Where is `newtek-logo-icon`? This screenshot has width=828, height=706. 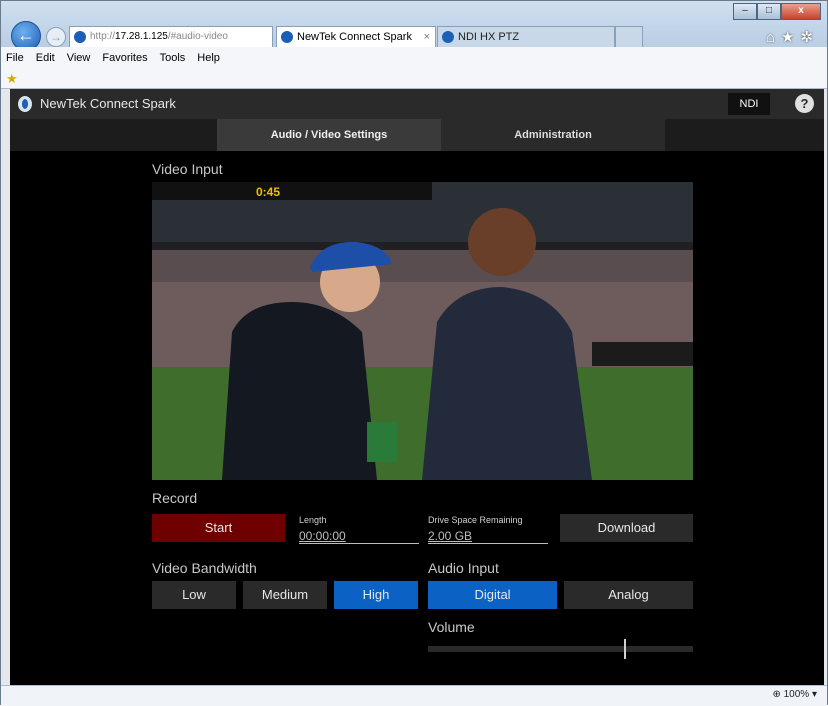 newtek-logo-icon is located at coordinates (25, 104).